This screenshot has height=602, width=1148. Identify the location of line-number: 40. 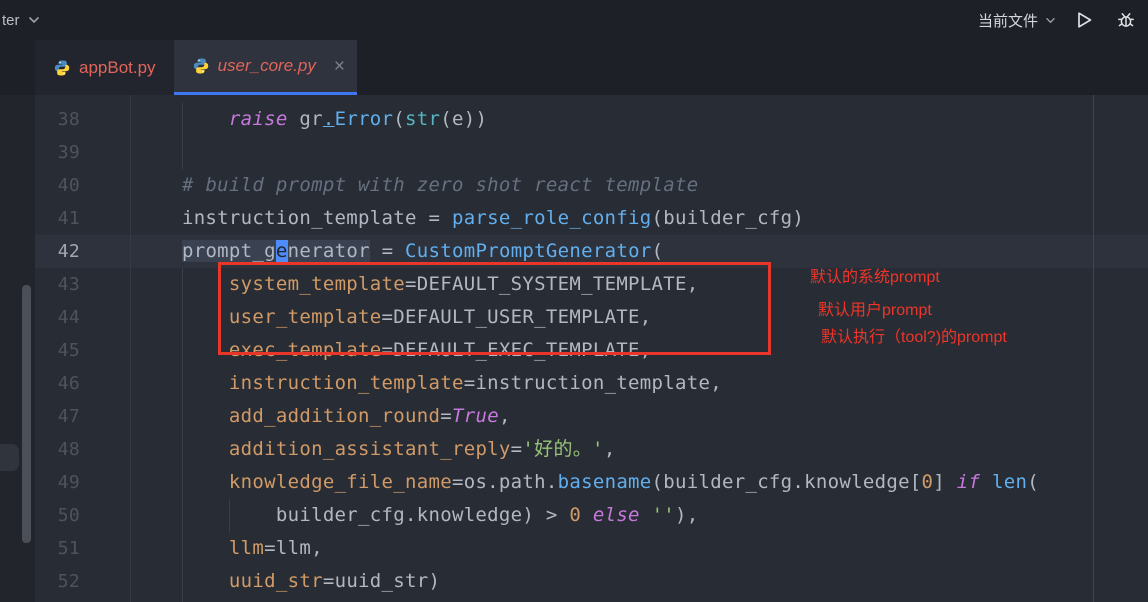
(82, 185).